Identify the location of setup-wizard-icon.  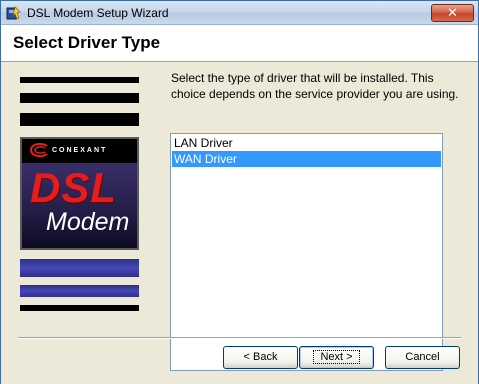
(13, 13).